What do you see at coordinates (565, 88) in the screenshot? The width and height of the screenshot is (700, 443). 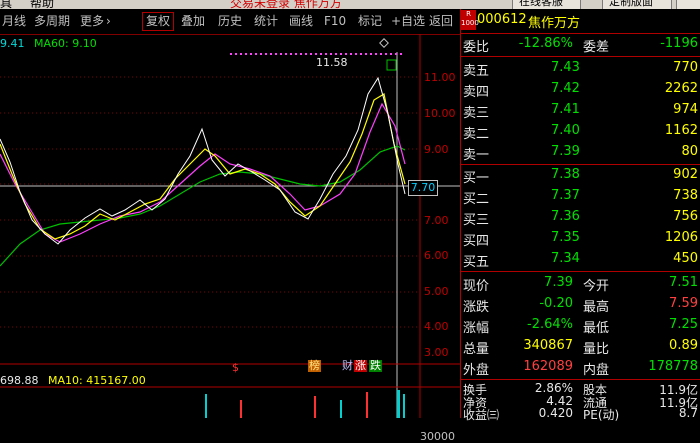 I see `ask-price: 7.42` at bounding box center [565, 88].